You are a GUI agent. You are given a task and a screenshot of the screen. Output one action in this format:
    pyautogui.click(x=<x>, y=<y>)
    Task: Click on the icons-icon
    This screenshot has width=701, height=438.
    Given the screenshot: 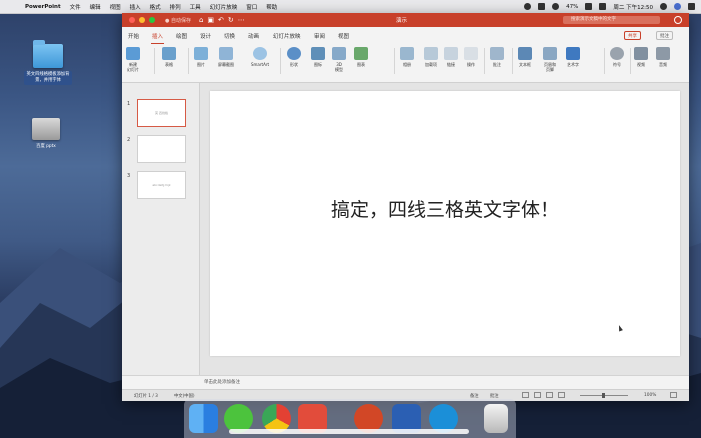 What is the action you would take?
    pyautogui.click(x=318, y=53)
    